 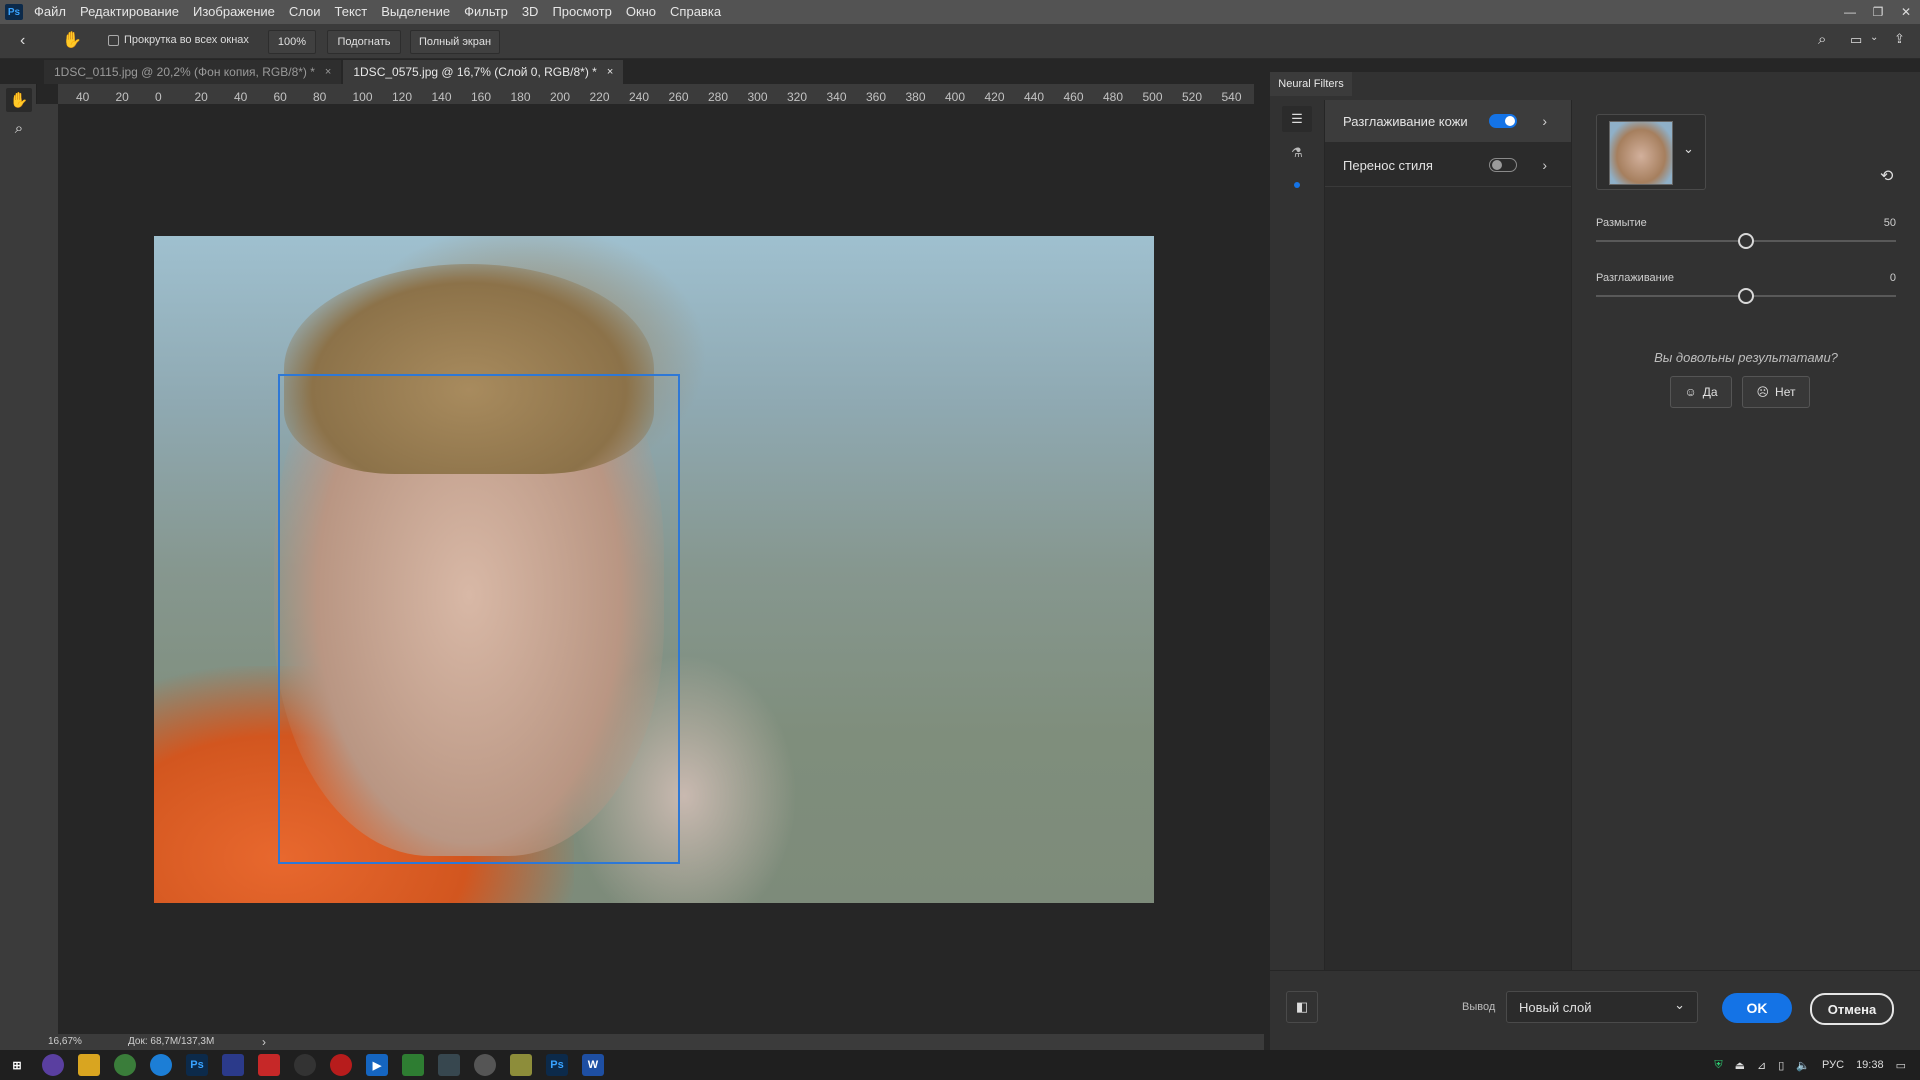 What do you see at coordinates (19, 128) in the screenshot?
I see `zoom-tool-icon: ⌕` at bounding box center [19, 128].